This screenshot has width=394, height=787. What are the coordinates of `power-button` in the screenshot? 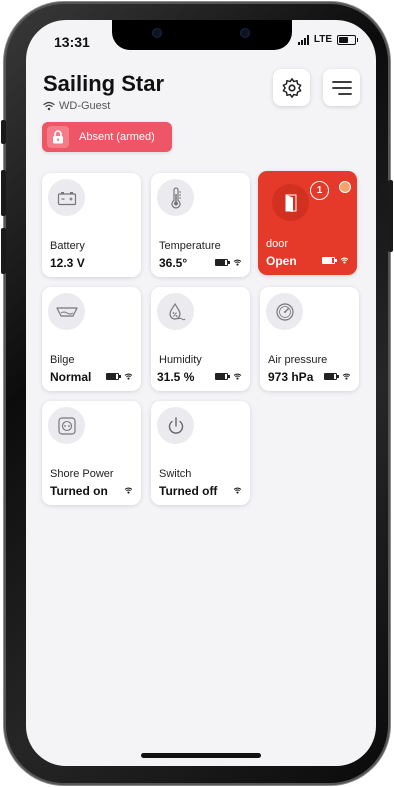 It's located at (390, 216).